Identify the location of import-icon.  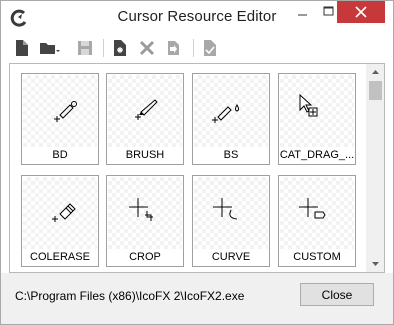
(173, 48).